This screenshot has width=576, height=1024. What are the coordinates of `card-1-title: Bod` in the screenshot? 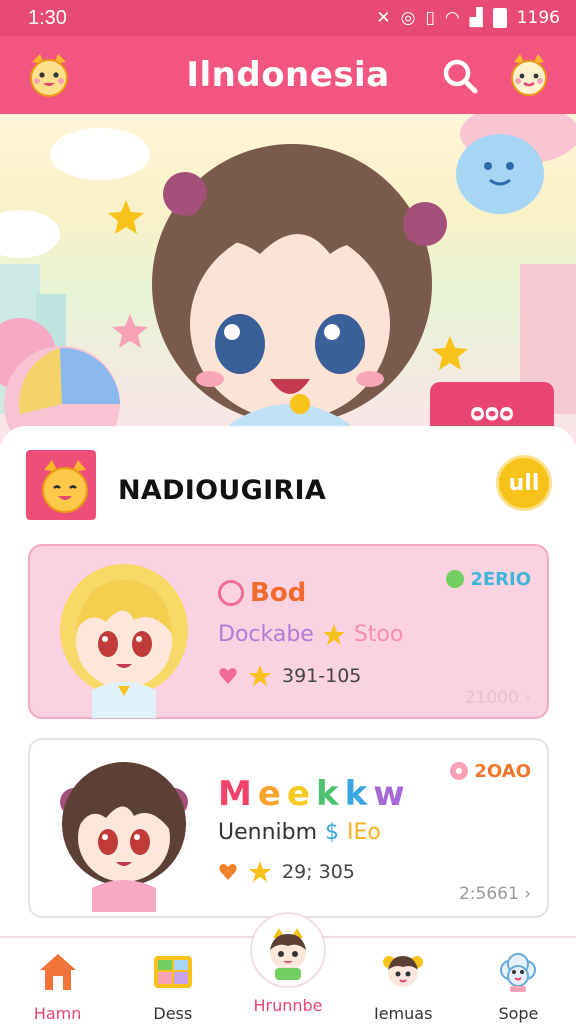 It's located at (262, 593).